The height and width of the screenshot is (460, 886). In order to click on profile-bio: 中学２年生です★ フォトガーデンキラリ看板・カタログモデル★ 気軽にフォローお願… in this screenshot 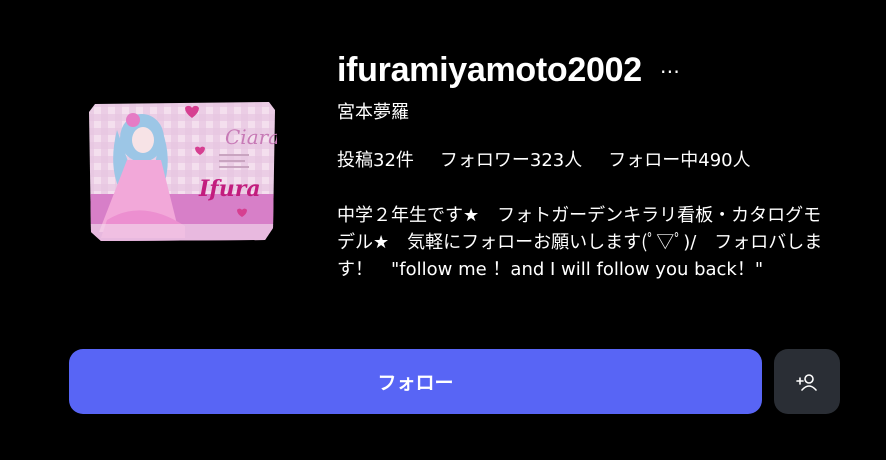, I will do `click(580, 242)`.